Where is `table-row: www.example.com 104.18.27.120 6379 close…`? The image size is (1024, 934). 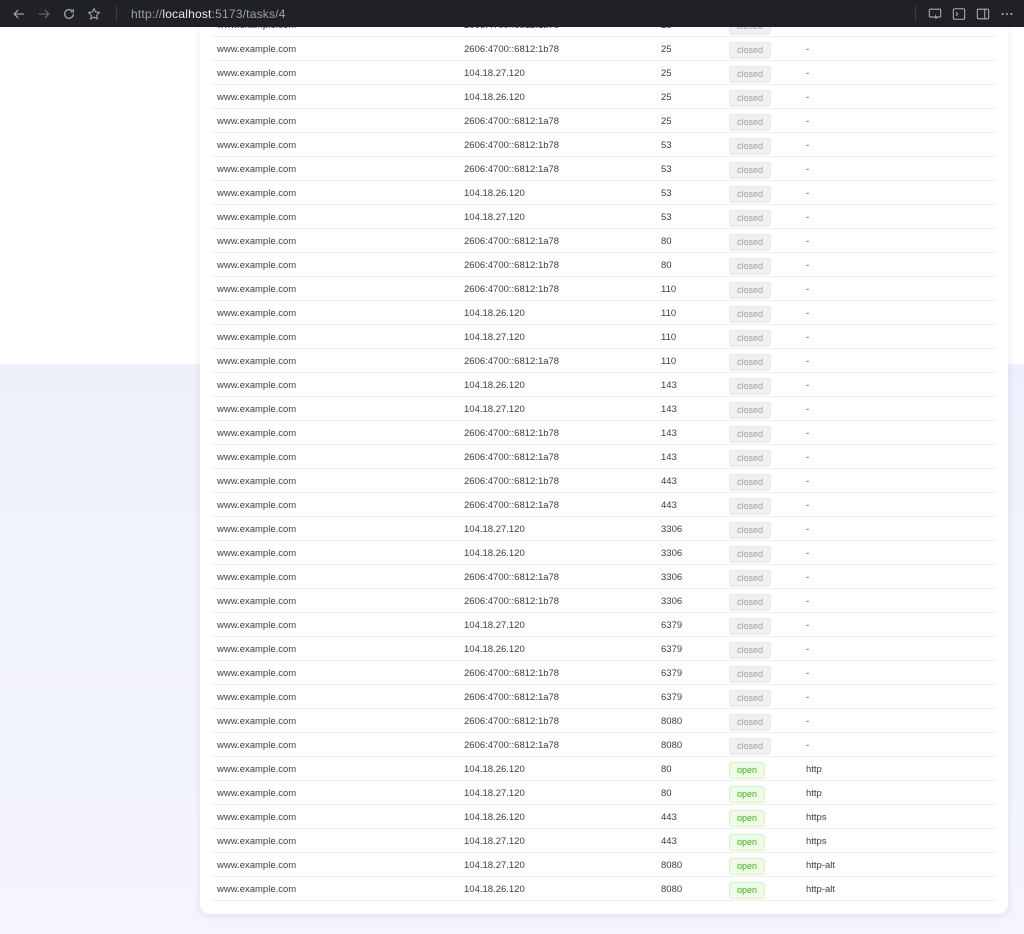 table-row: www.example.com 104.18.27.120 6379 close… is located at coordinates (604, 625).